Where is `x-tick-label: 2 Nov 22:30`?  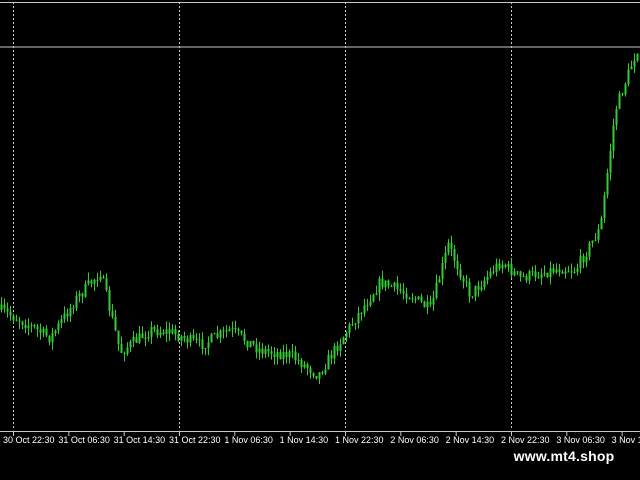 x-tick-label: 2 Nov 22:30 is located at coordinates (525, 440).